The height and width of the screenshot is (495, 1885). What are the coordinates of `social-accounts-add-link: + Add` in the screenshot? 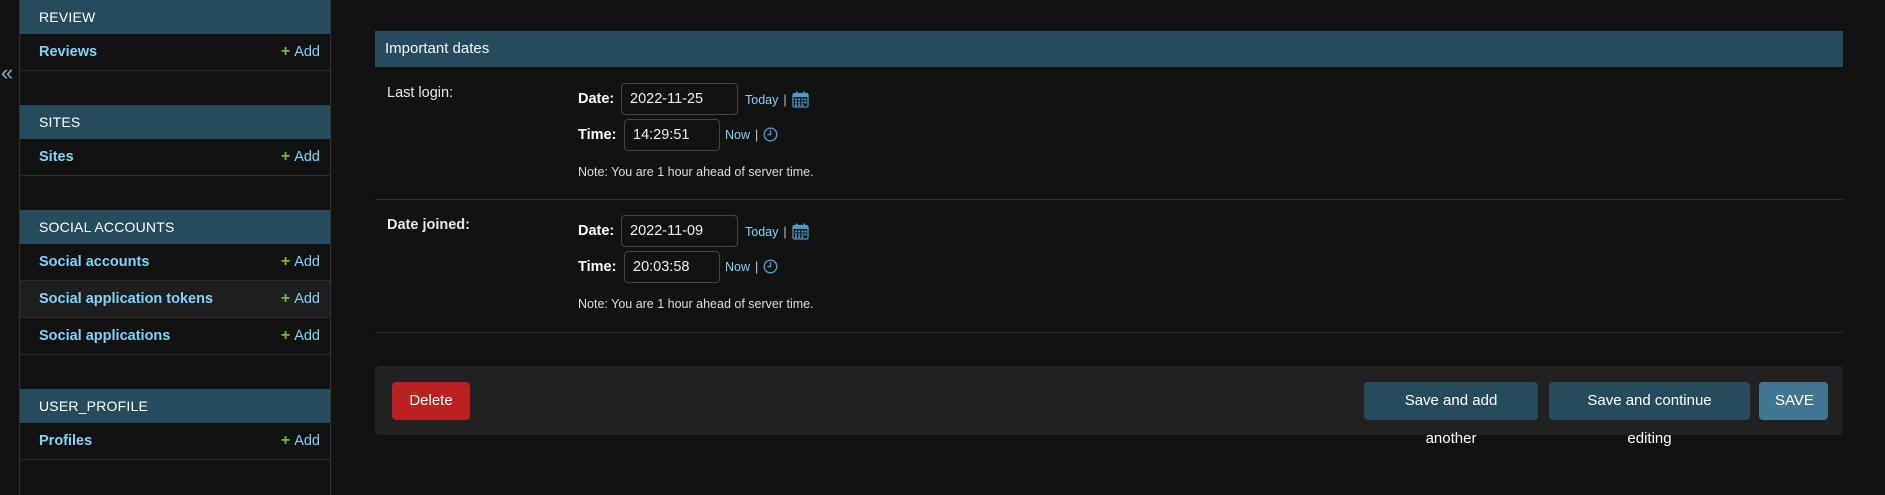 It's located at (300, 262).